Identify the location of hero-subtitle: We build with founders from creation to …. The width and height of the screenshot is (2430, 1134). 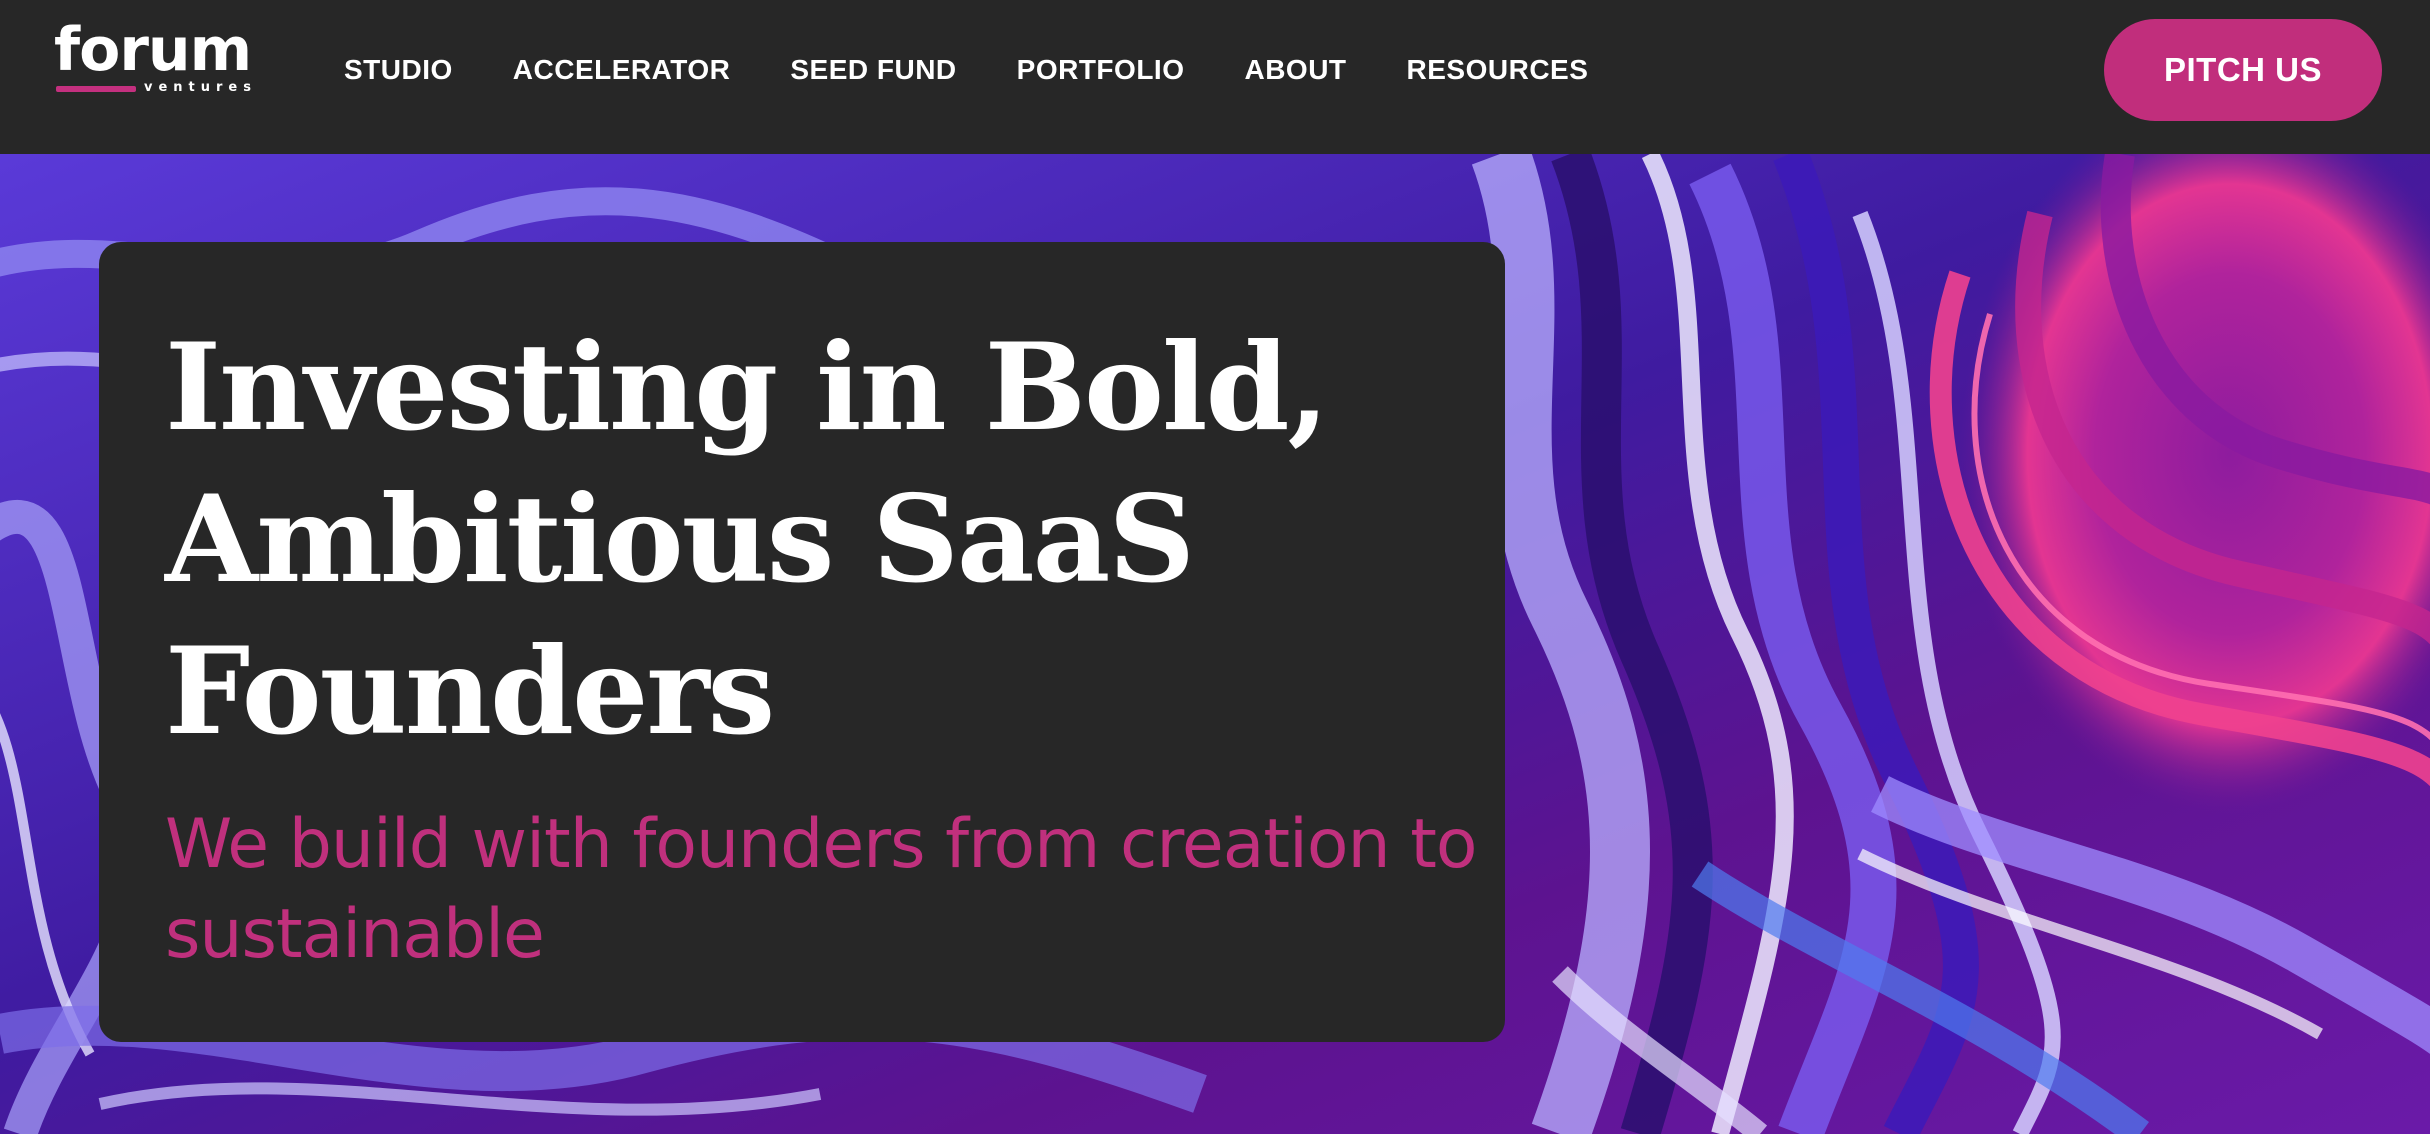
(821, 889).